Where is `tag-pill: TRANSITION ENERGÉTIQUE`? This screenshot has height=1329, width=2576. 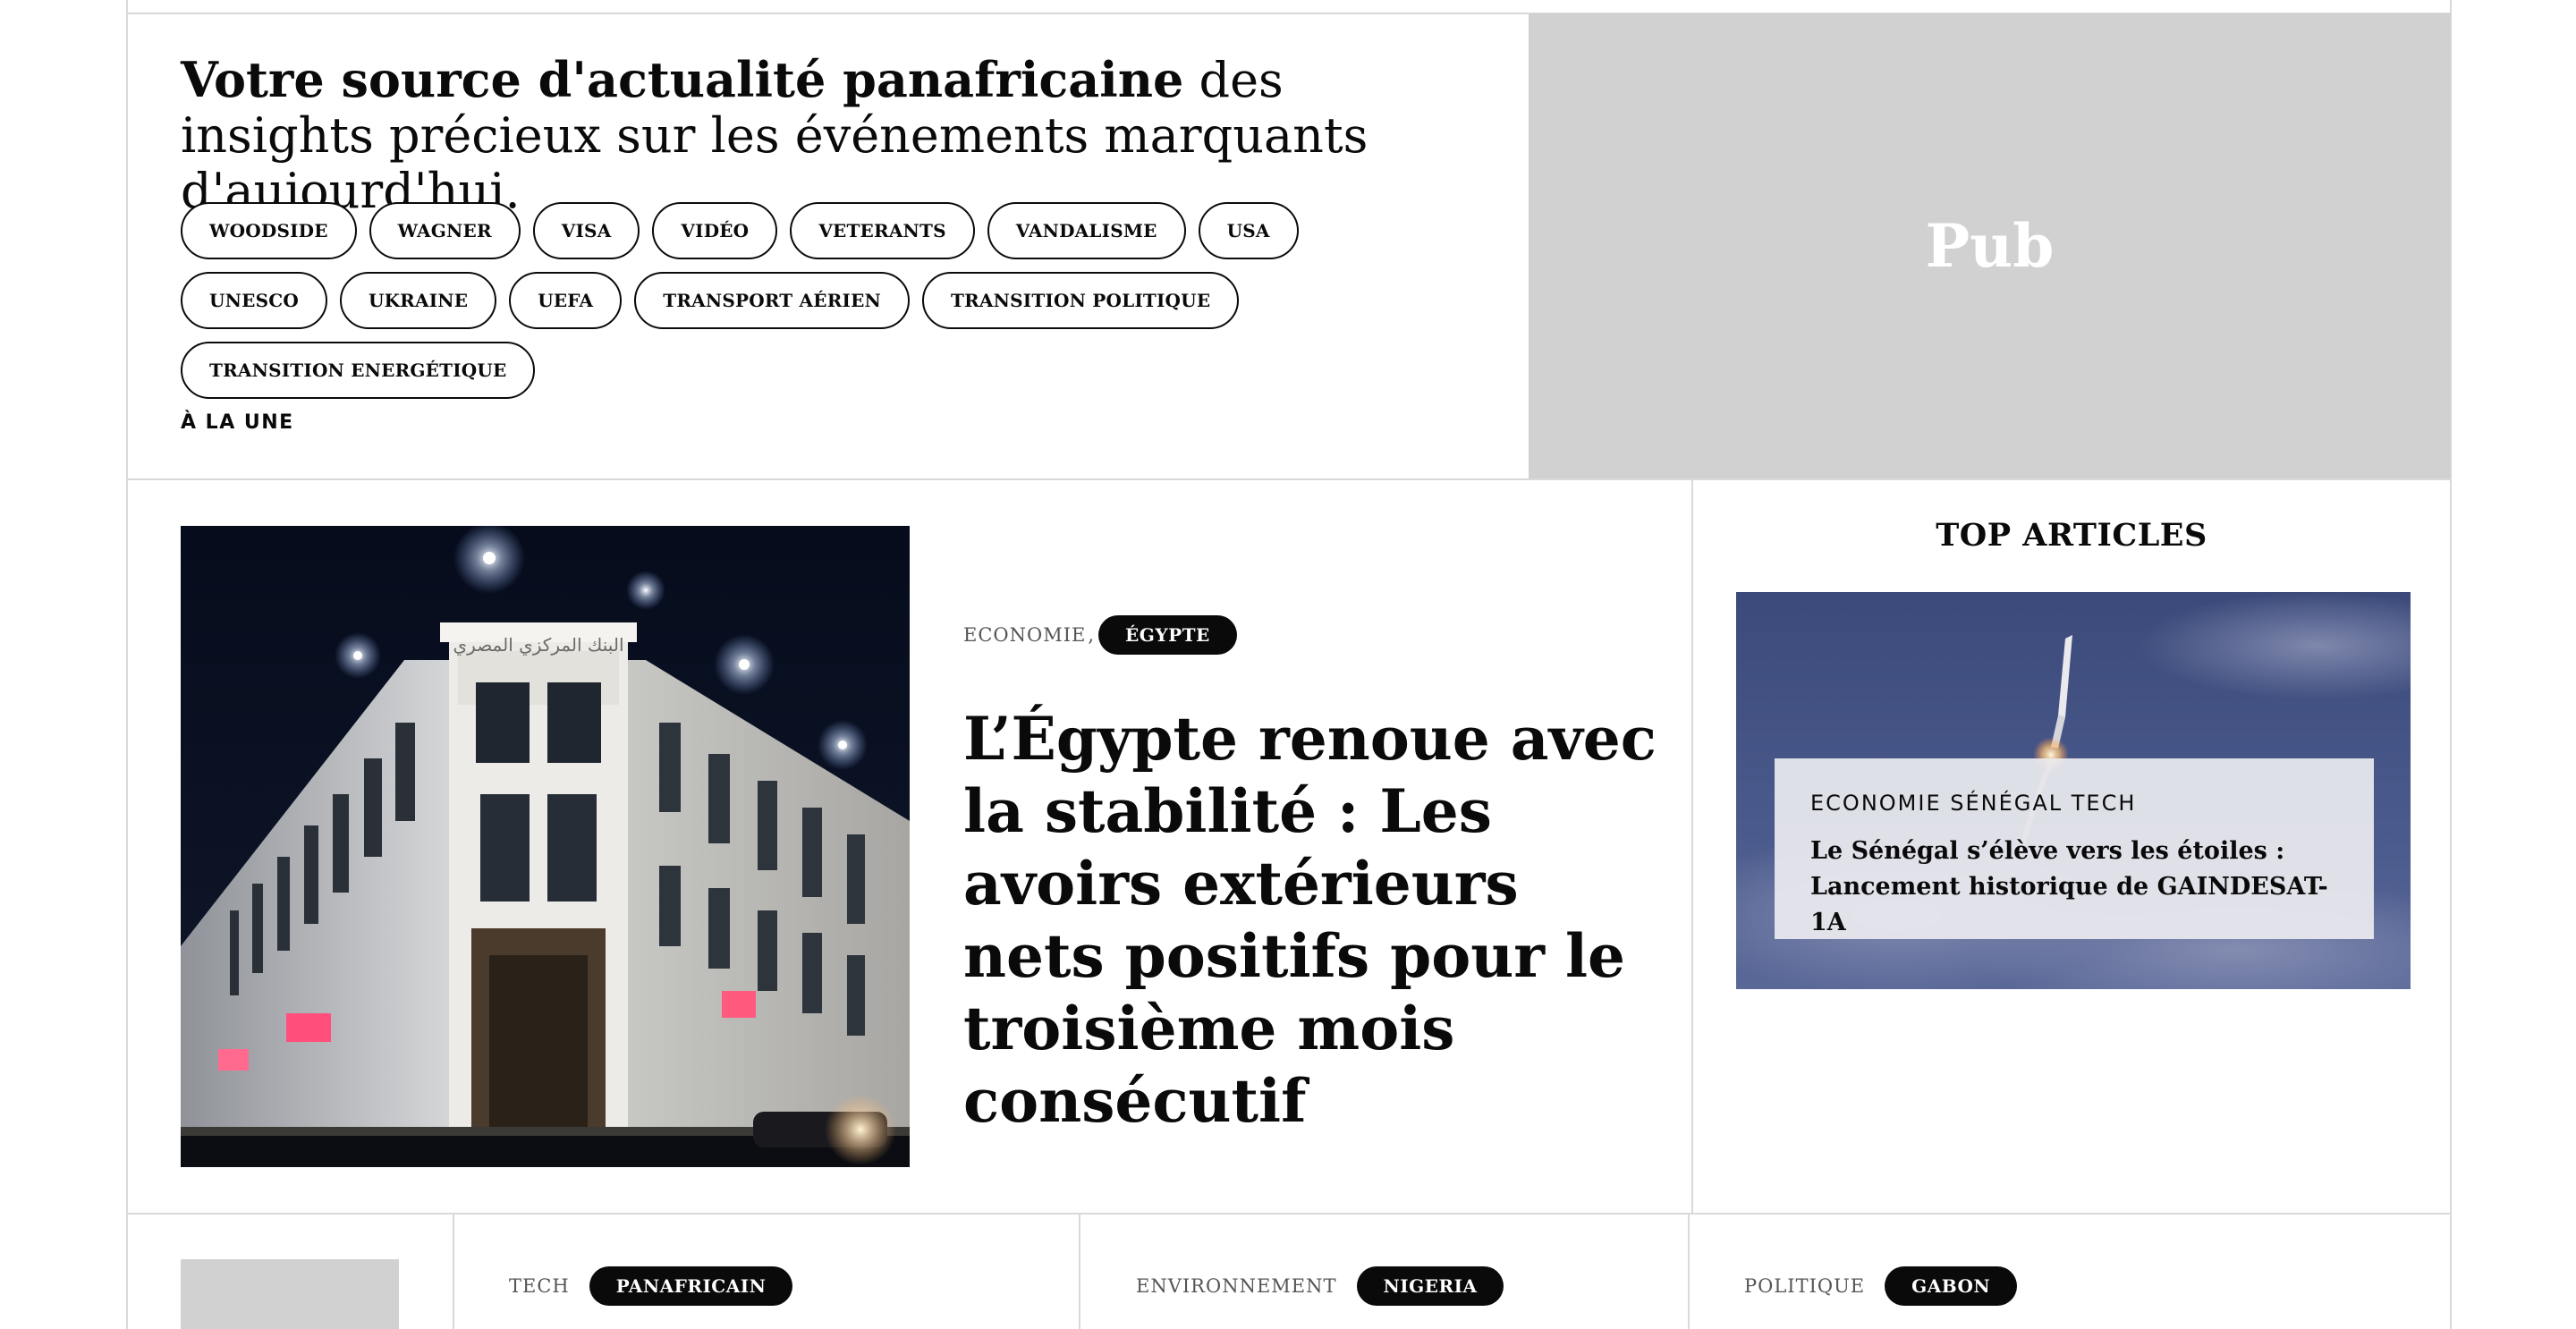
tag-pill: TRANSITION ENERGÉTIQUE is located at coordinates (358, 370).